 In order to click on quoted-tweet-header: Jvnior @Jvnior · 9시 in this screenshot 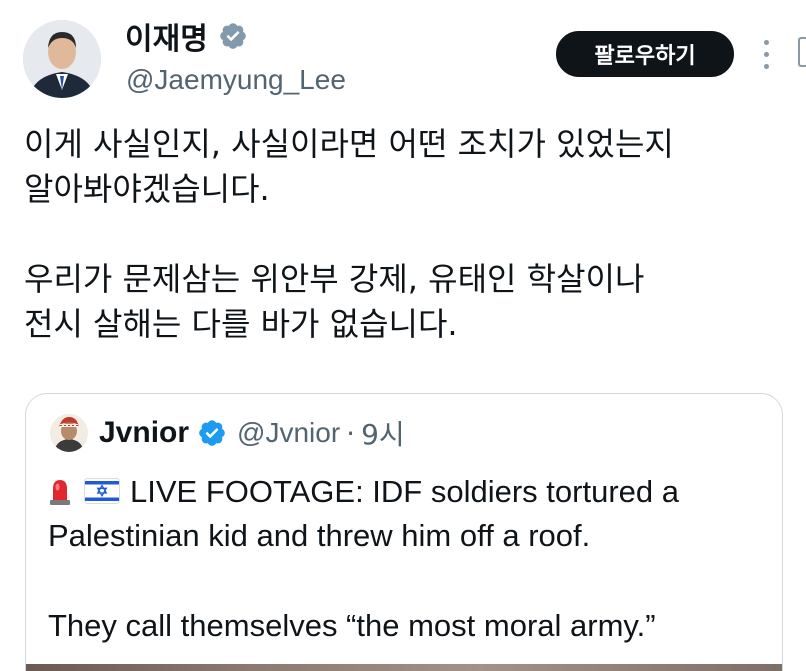, I will do `click(252, 433)`.